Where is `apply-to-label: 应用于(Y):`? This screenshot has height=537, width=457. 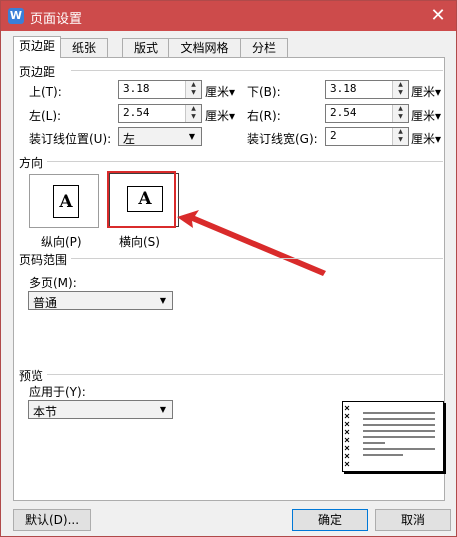
apply-to-label: 应用于(Y): is located at coordinates (57, 392).